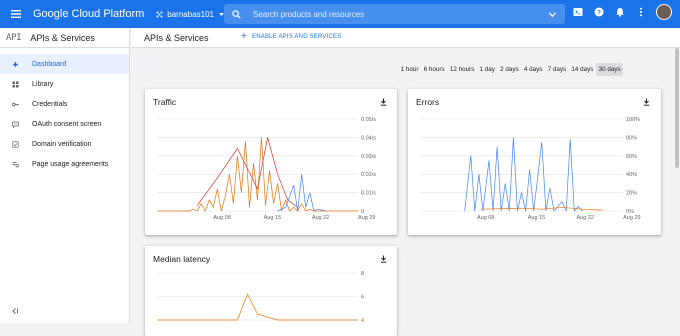 This screenshot has width=680, height=336. Describe the element at coordinates (368, 175) in the screenshot. I see `y-tick-label: 0.02/s` at that location.